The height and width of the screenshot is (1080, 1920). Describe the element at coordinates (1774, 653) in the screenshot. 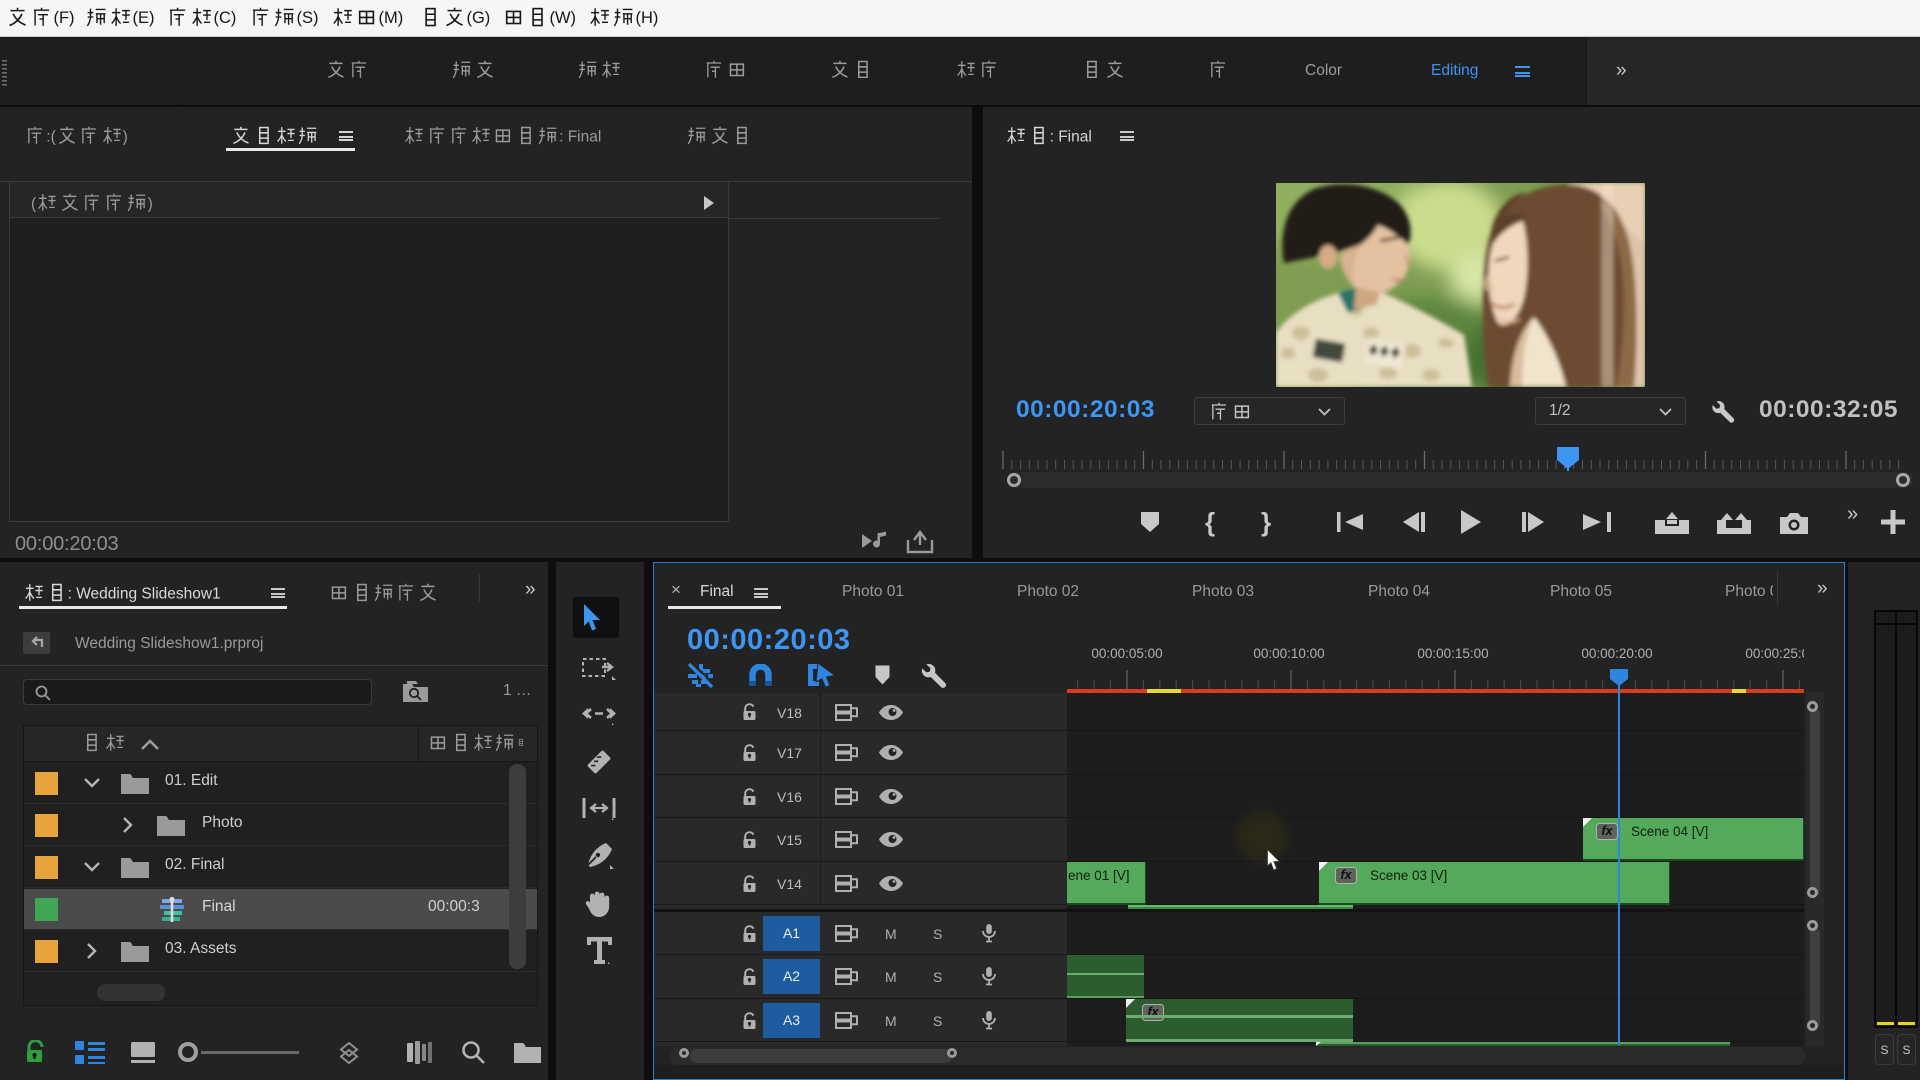

I see `svg-text: 00:00:25:00` at that location.